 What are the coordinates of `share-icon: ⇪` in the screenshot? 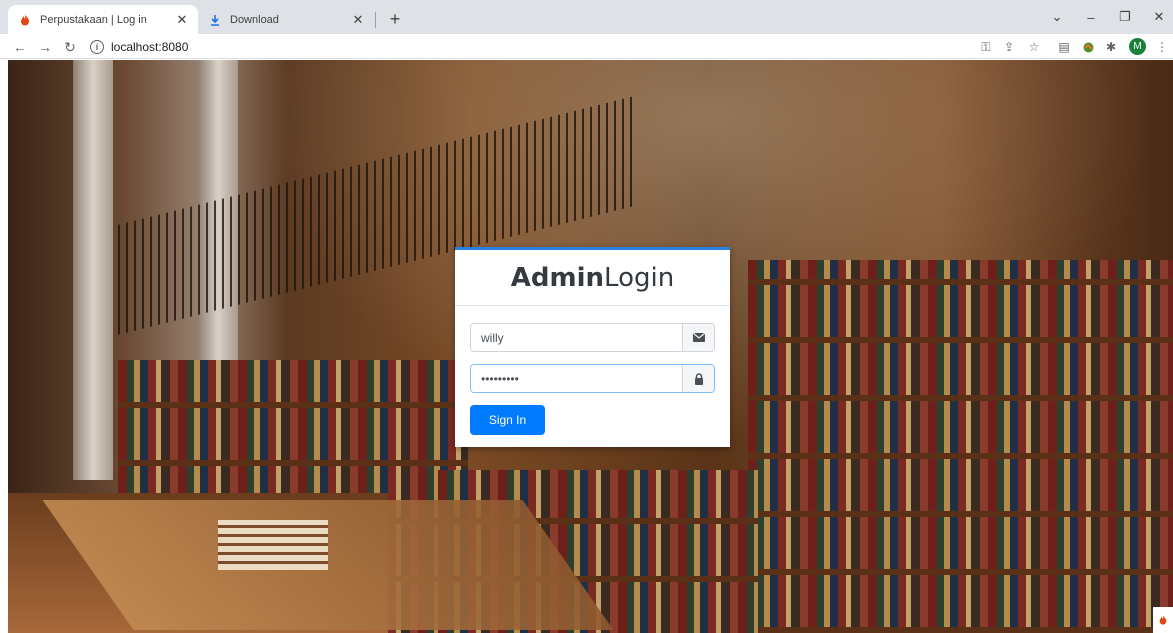 It's located at (1009, 47).